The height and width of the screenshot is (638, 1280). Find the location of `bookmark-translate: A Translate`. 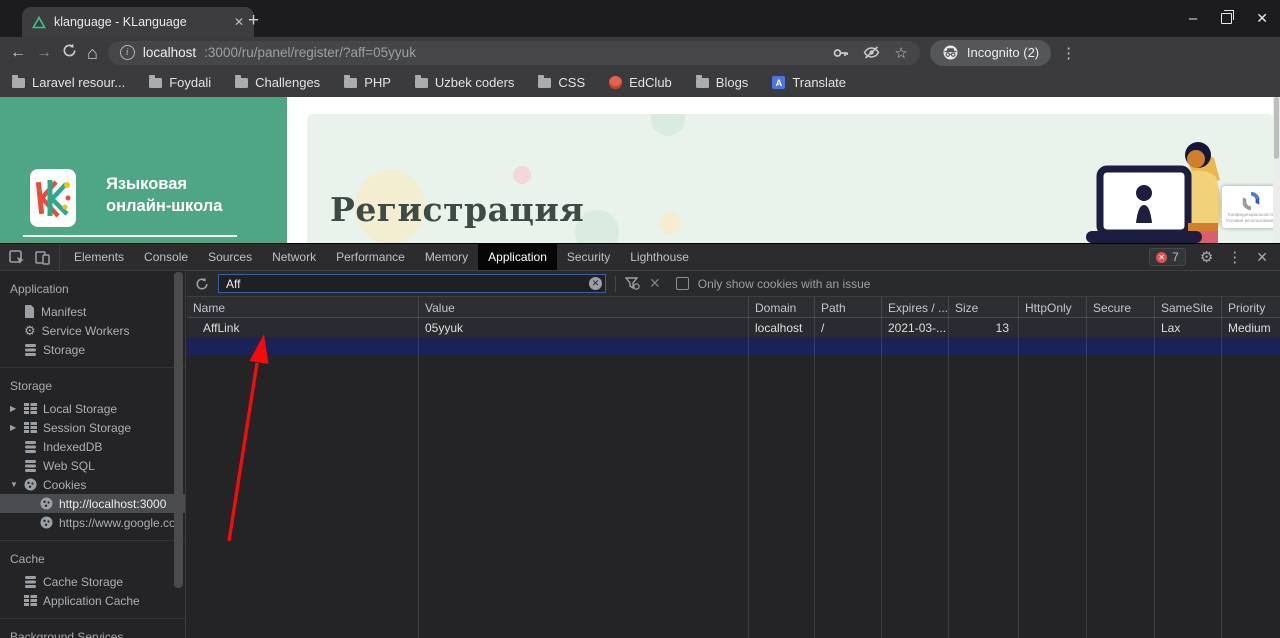

bookmark-translate: A Translate is located at coordinates (809, 82).